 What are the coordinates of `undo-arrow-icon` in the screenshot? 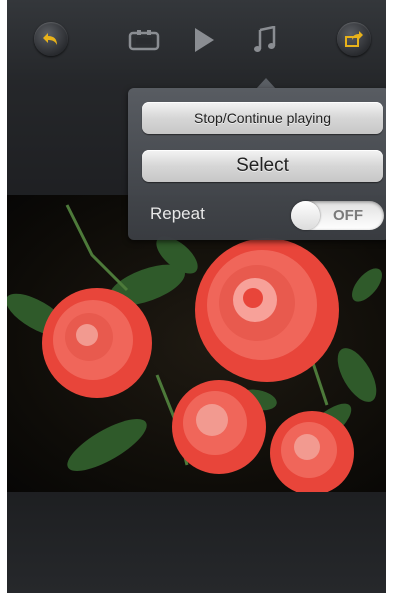 It's located at (50, 39).